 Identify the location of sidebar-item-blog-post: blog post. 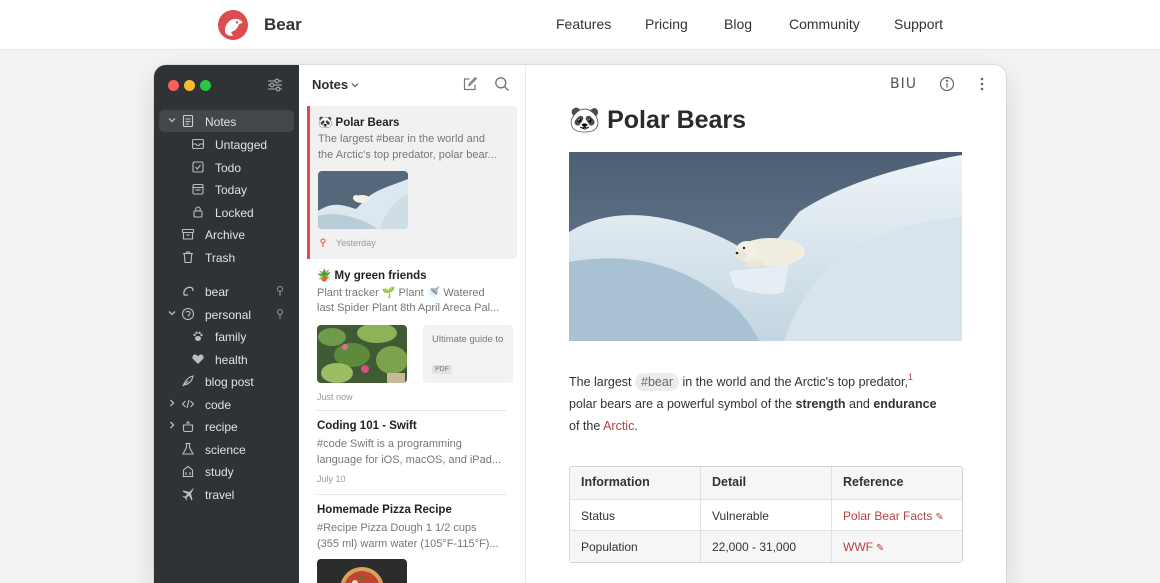
(226, 381).